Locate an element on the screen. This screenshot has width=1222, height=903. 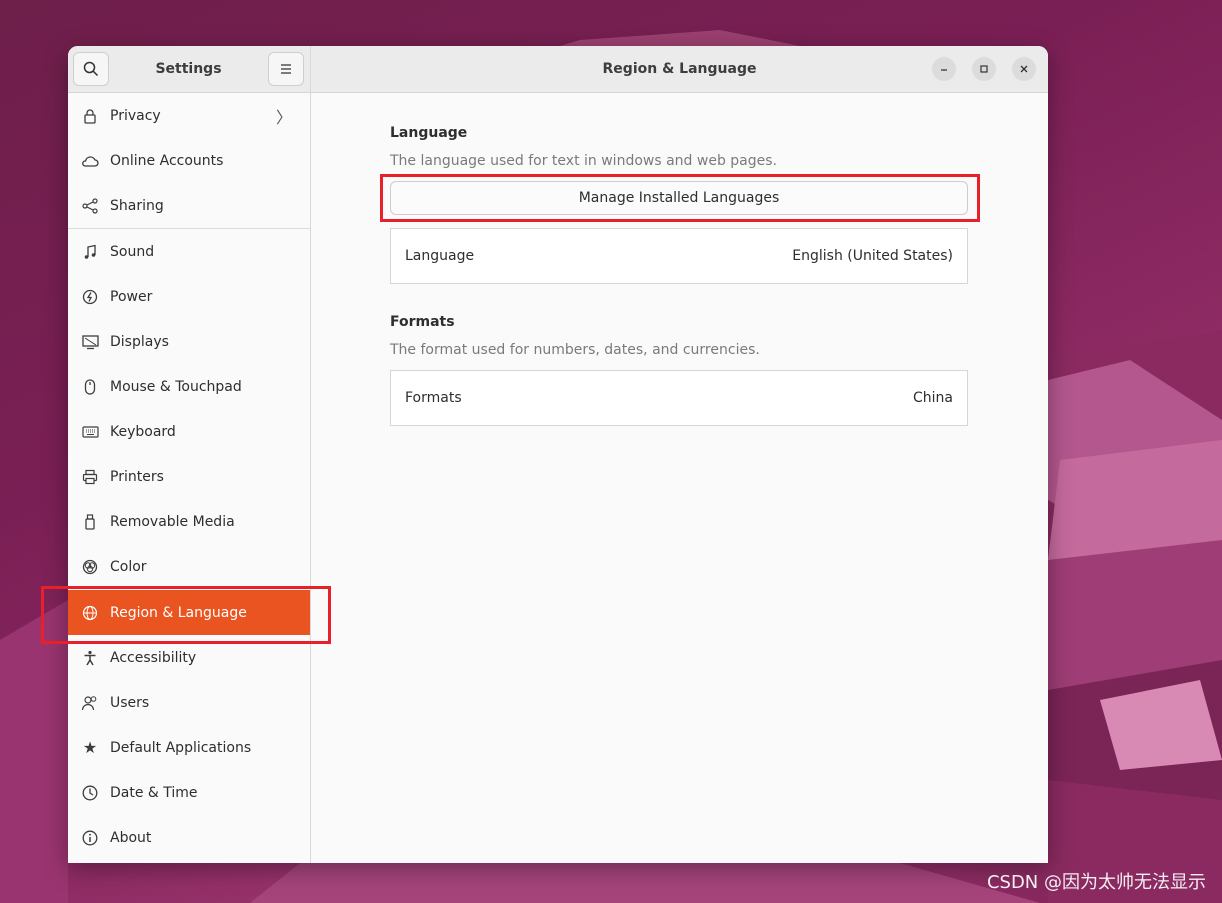
page-title: Region & Language is located at coordinates (679, 69).